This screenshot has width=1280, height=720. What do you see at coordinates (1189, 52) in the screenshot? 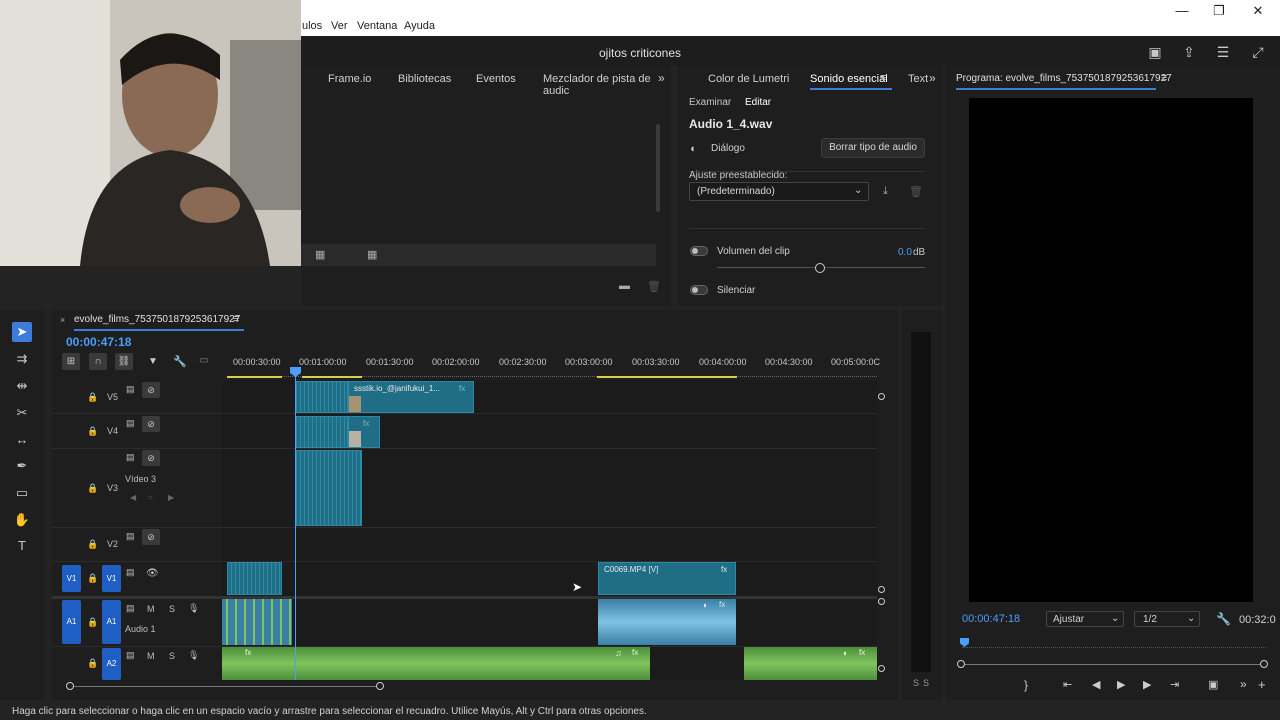
I see `share-icon: ⇪` at bounding box center [1189, 52].